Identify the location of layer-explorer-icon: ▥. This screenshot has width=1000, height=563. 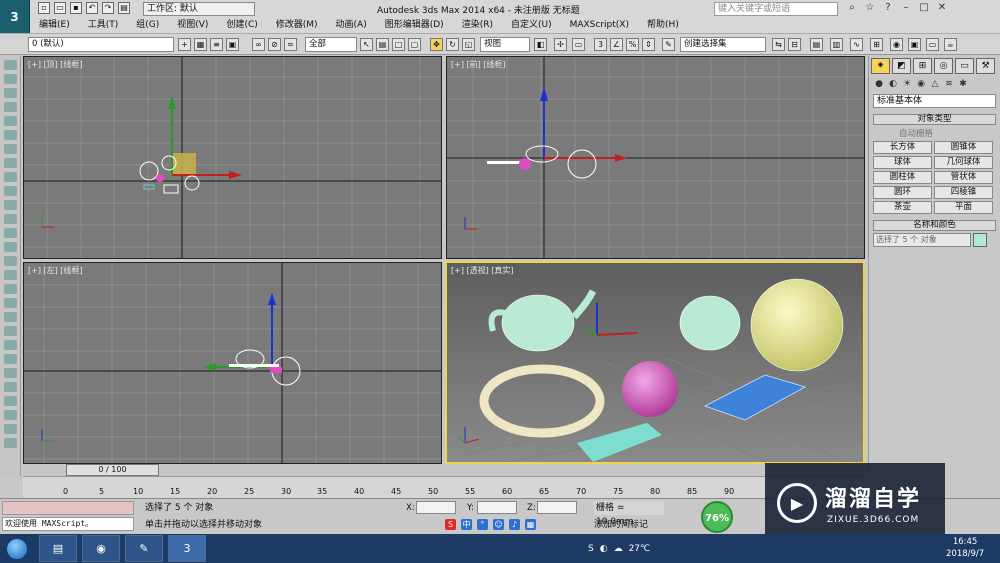
(836, 44).